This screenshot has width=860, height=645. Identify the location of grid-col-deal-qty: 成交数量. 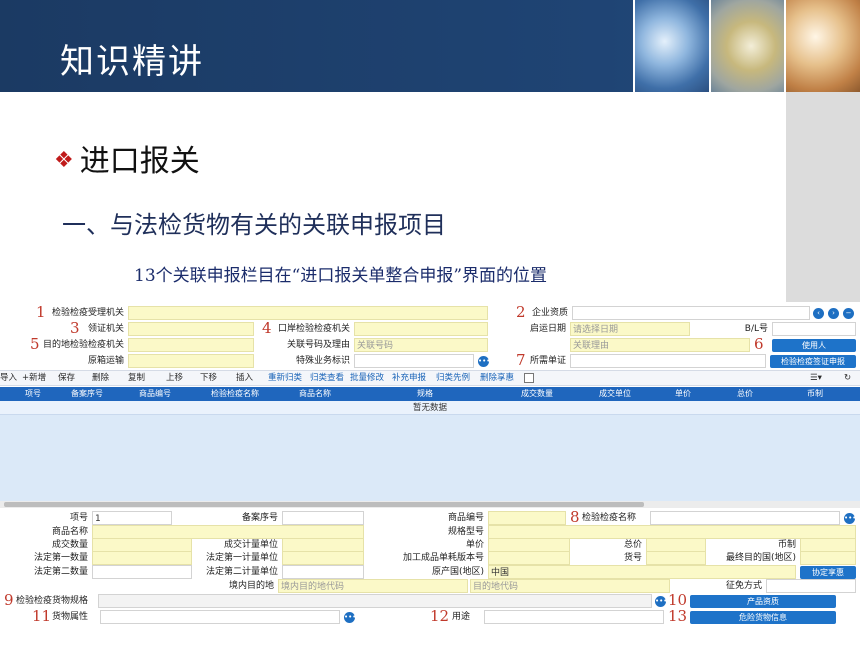
(537, 394).